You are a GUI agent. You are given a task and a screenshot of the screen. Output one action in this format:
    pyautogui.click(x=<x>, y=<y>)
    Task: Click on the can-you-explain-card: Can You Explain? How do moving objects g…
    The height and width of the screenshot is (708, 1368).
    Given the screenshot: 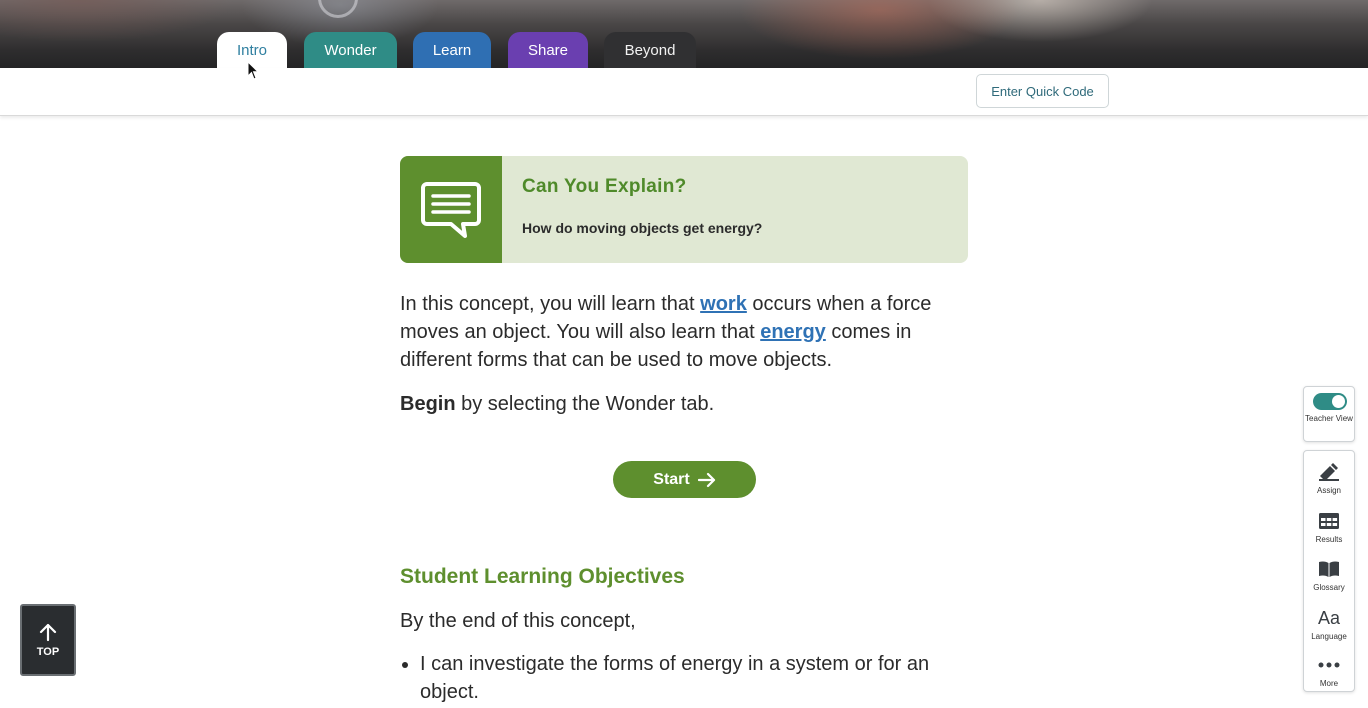 What is the action you would take?
    pyautogui.click(x=684, y=209)
    